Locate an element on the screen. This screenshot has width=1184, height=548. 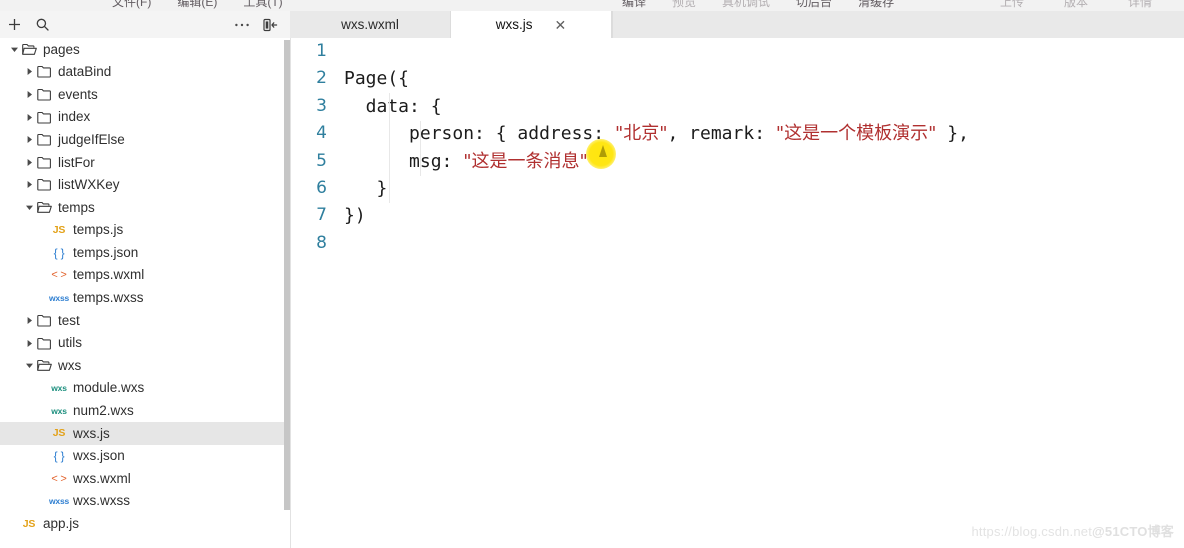
code-line: 6 } is located at coordinates (737, 188).